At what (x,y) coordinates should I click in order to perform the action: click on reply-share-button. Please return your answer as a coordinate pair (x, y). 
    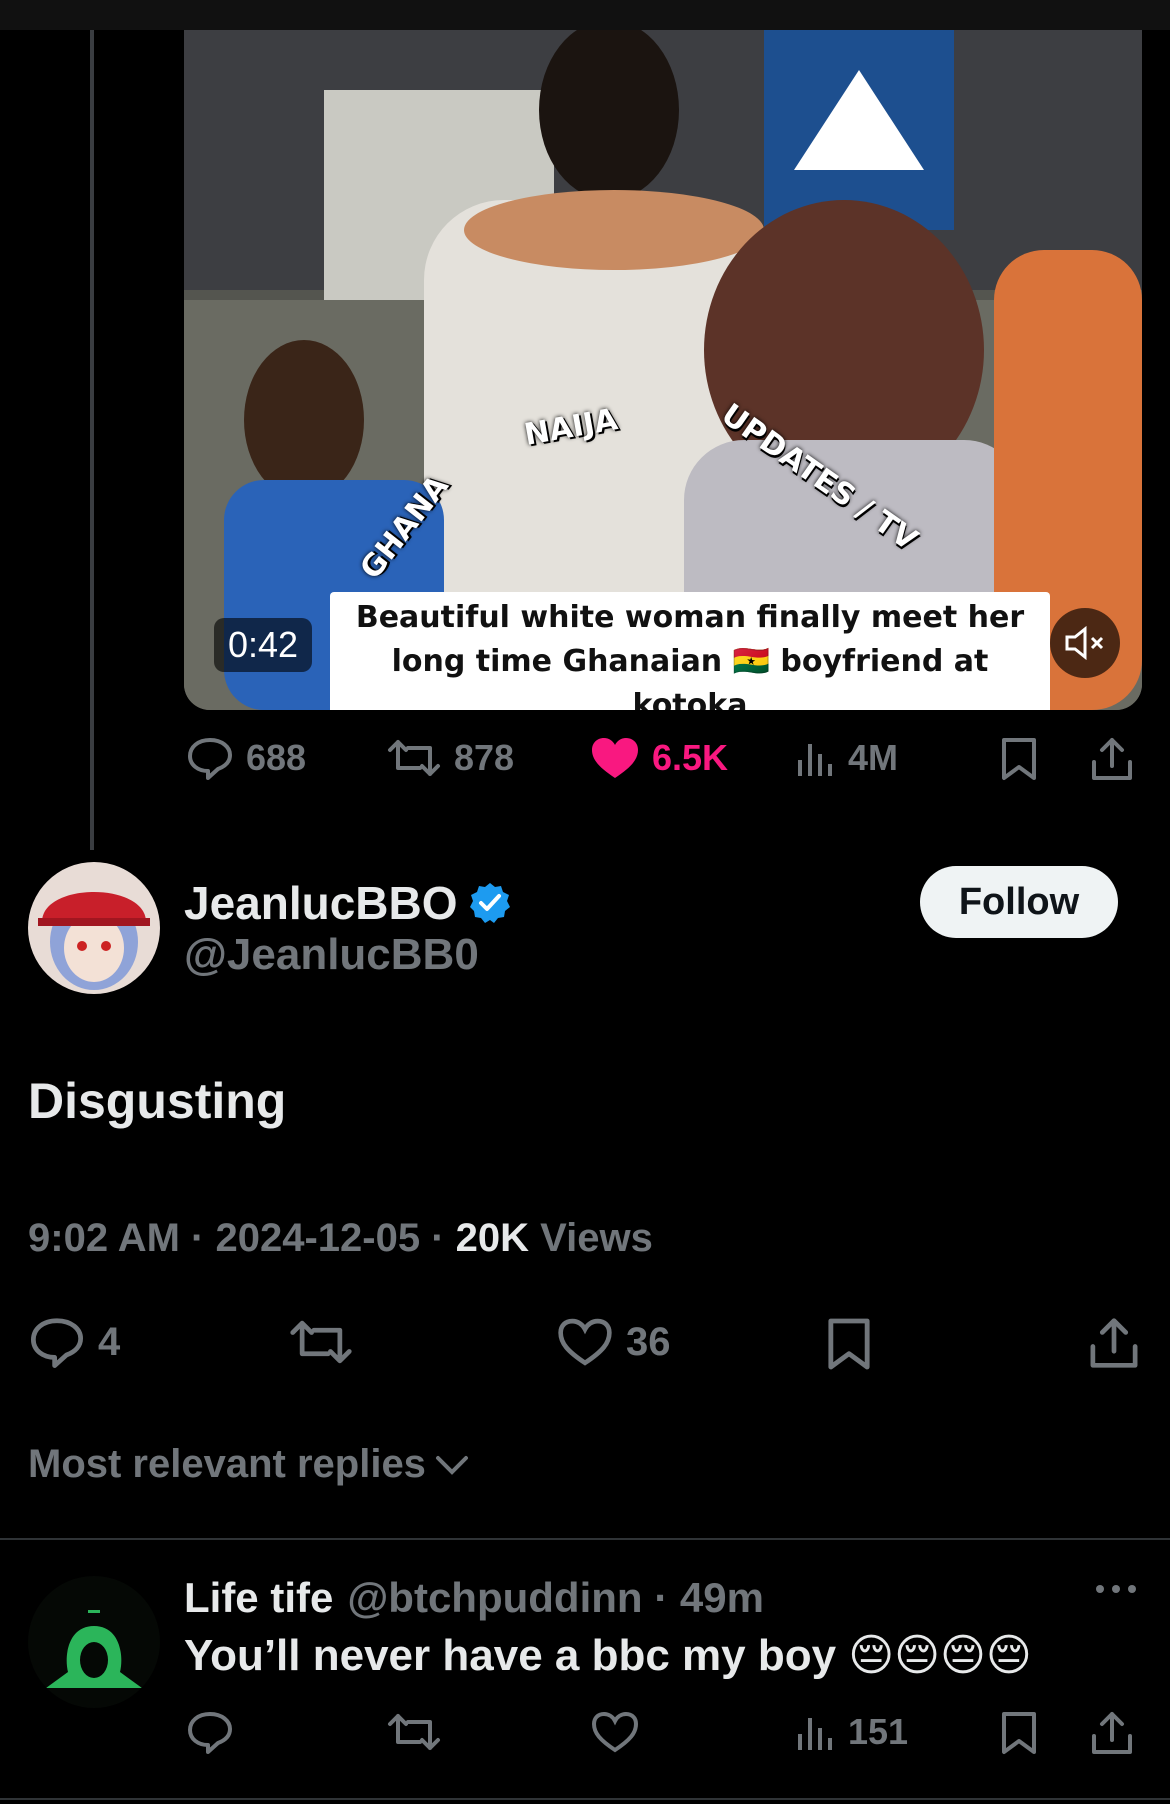
    Looking at the image, I should click on (1112, 1735).